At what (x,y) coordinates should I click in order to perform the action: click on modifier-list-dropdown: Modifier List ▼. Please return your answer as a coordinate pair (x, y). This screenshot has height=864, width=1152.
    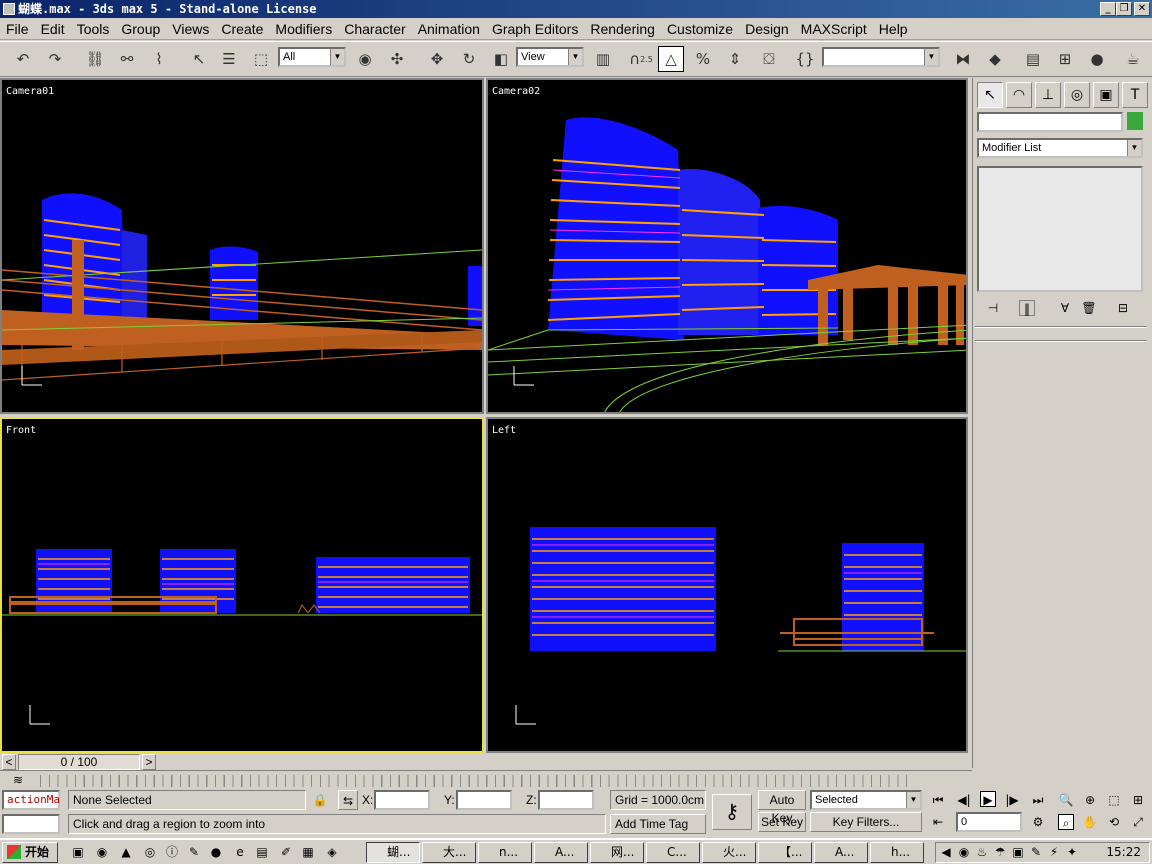
    Looking at the image, I should click on (1060, 148).